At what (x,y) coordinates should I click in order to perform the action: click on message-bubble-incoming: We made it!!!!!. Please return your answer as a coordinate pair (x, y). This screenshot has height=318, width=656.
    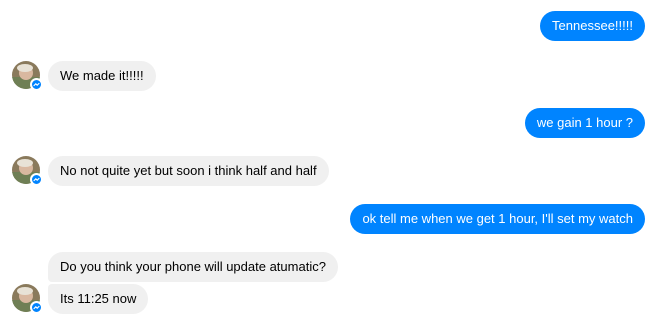
    Looking at the image, I should click on (102, 76).